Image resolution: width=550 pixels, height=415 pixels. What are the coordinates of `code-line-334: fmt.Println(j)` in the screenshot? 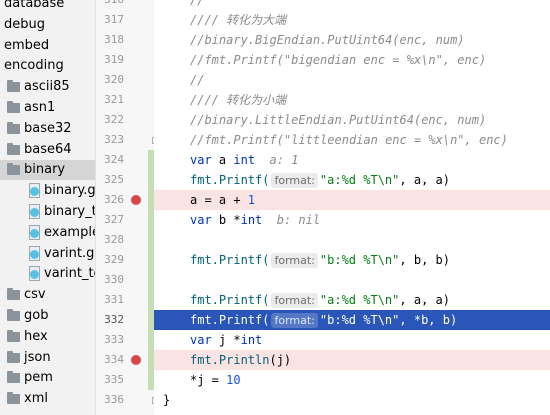 It's located at (352, 360).